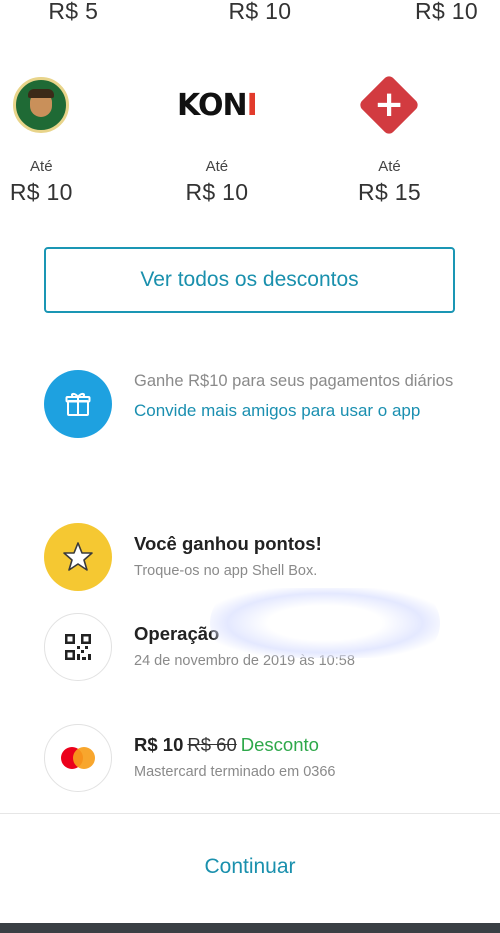 The height and width of the screenshot is (933, 500). I want to click on merchant-card-nutty: Até R$ 10, so click(62, 140).